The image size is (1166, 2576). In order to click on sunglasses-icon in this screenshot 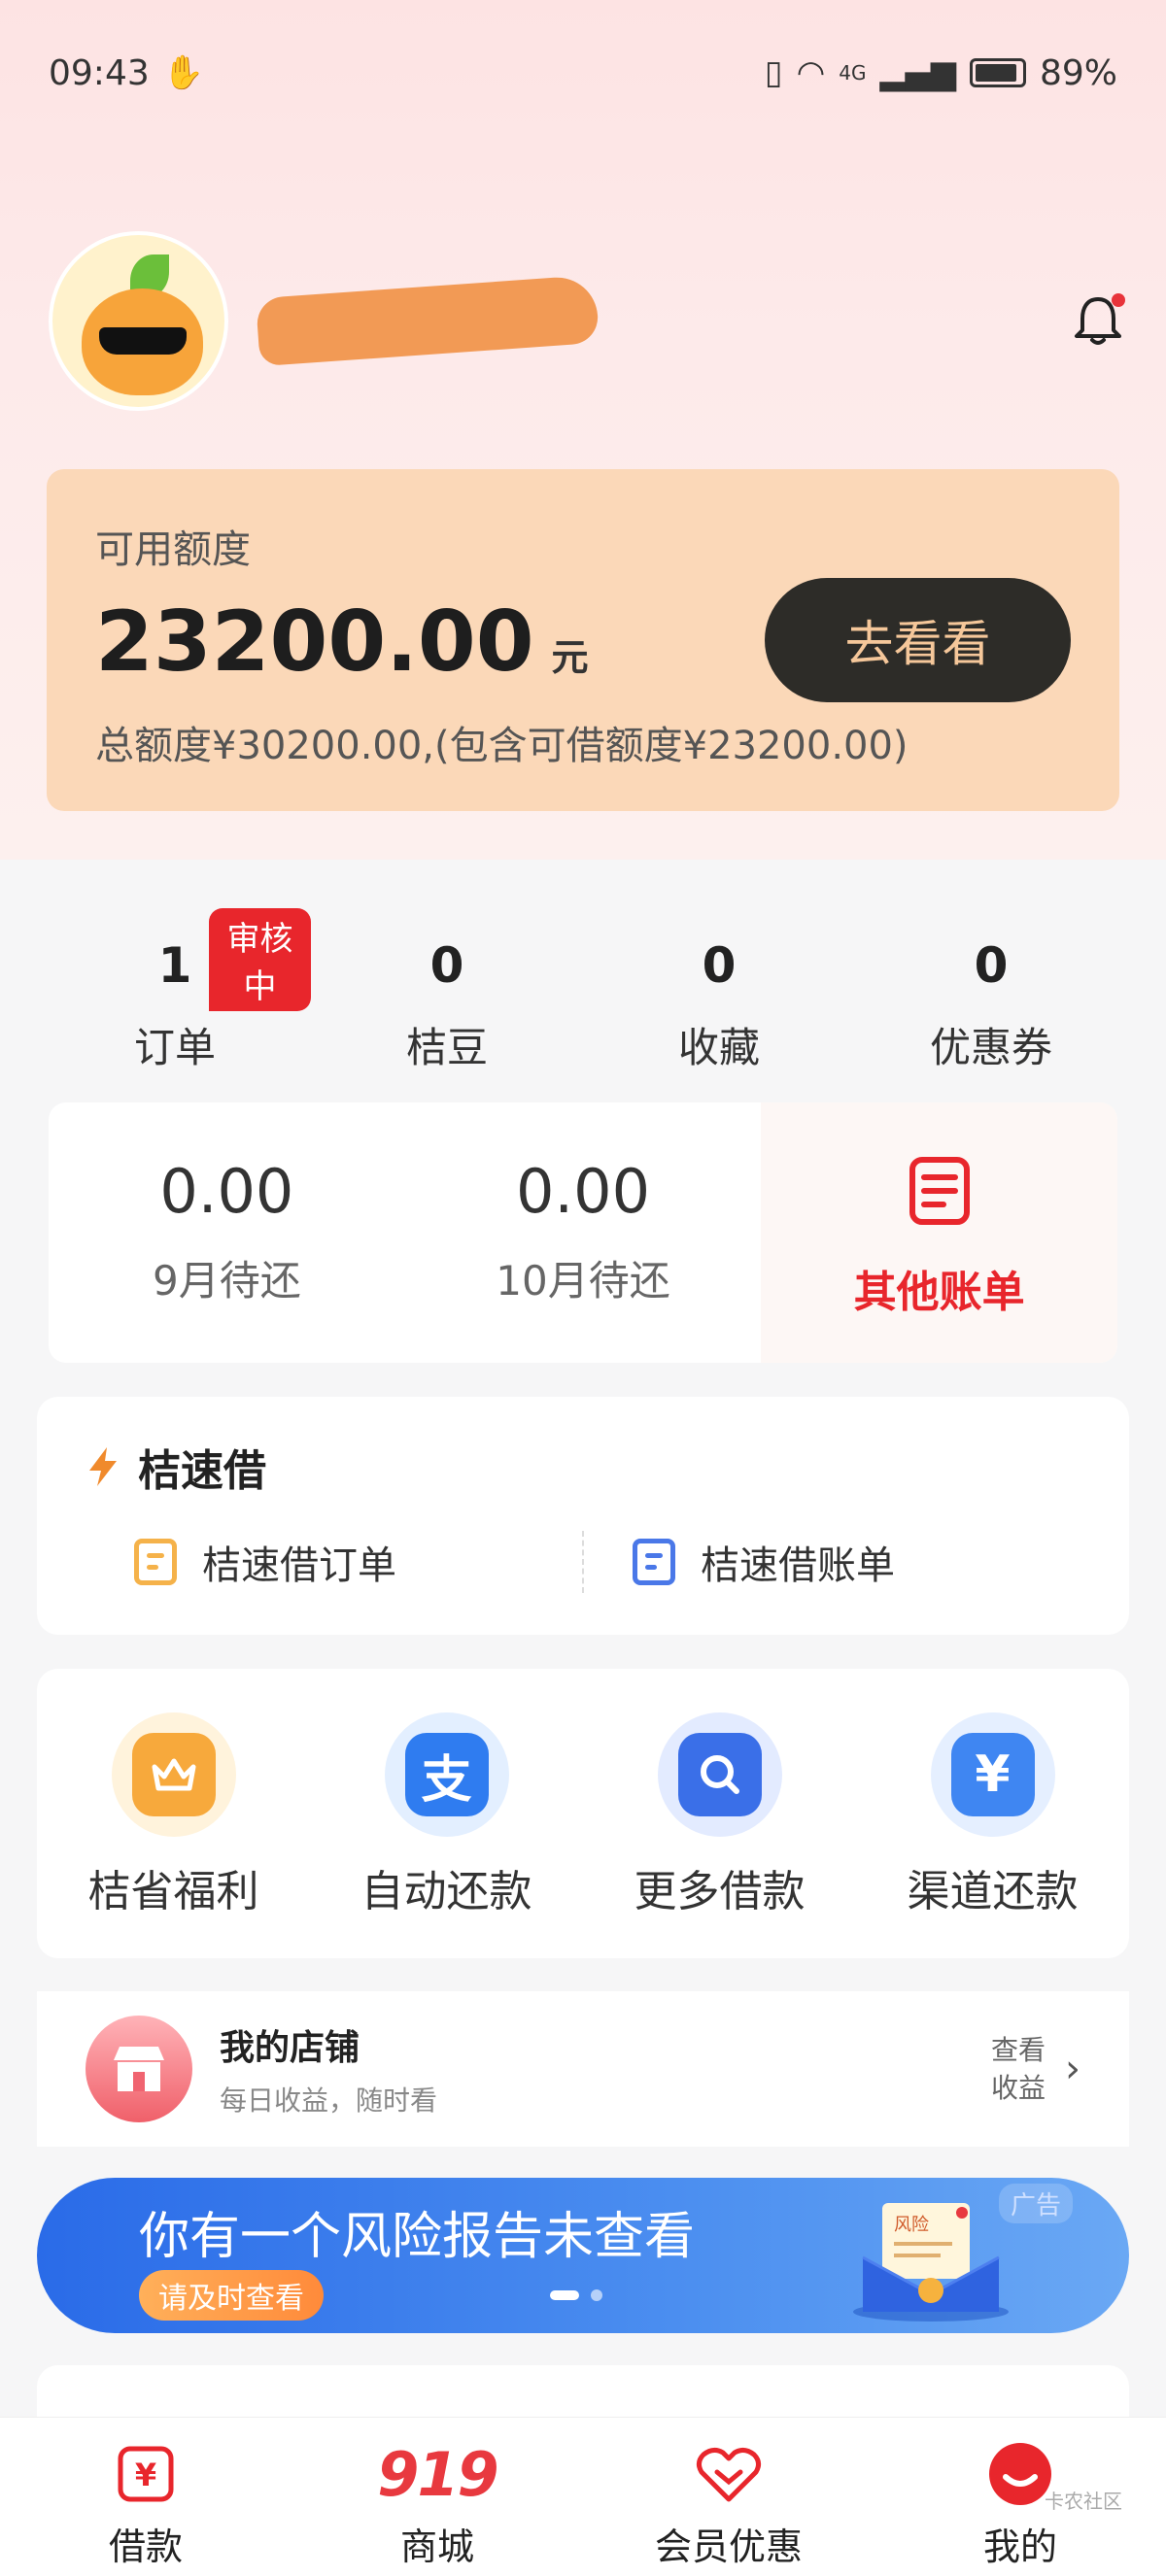, I will do `click(143, 340)`.